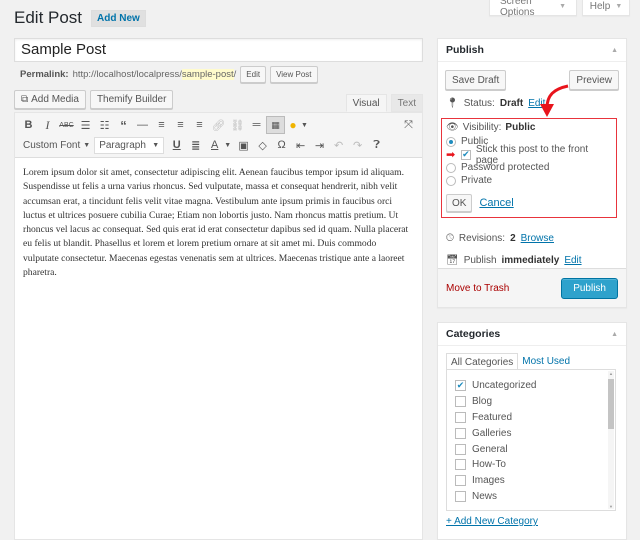 The width and height of the screenshot is (640, 540). I want to click on post-title-input: Sample Post, so click(218, 50).